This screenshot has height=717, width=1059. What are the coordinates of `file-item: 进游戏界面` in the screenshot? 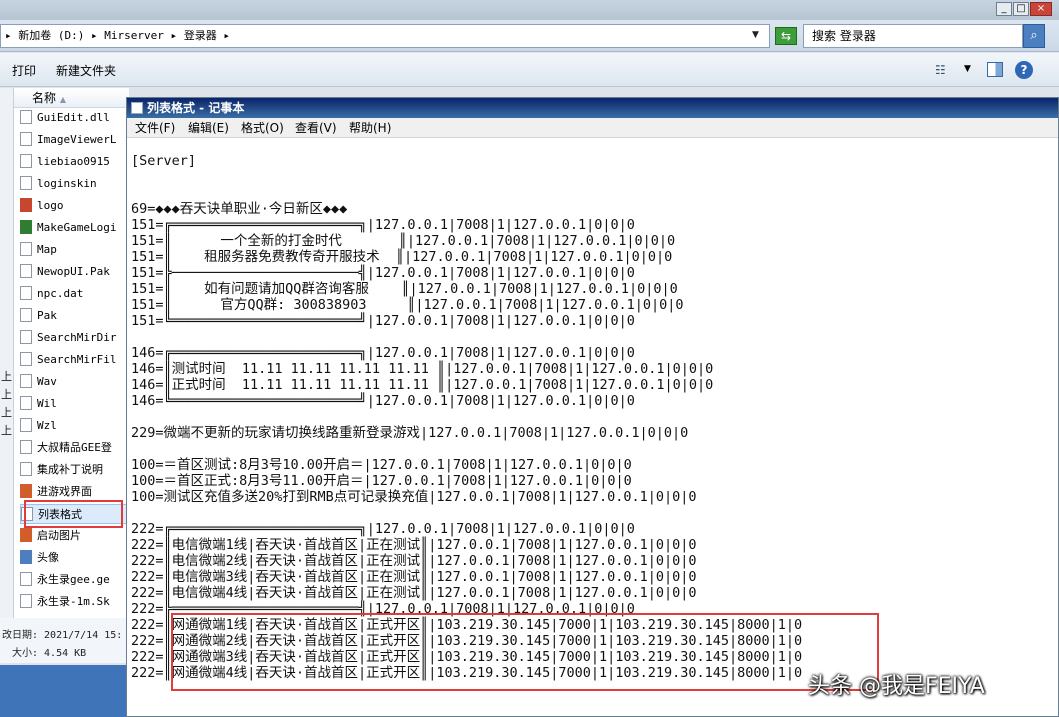 It's located at (75, 492).